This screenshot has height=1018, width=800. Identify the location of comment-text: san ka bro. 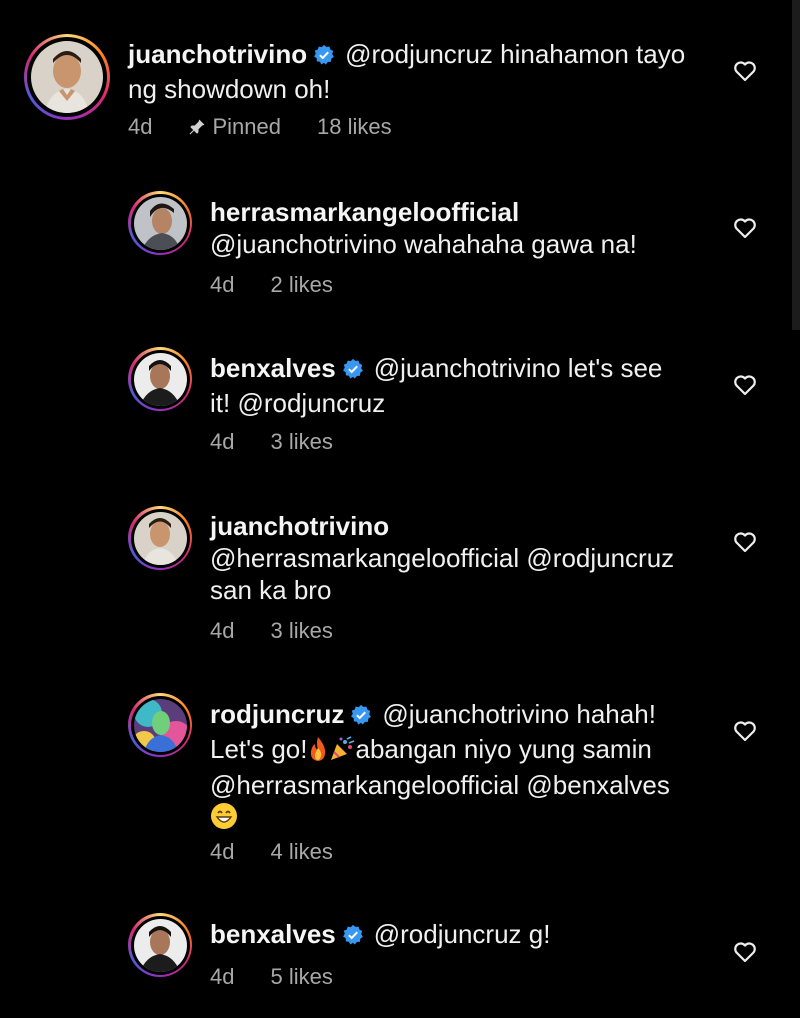
(271, 590).